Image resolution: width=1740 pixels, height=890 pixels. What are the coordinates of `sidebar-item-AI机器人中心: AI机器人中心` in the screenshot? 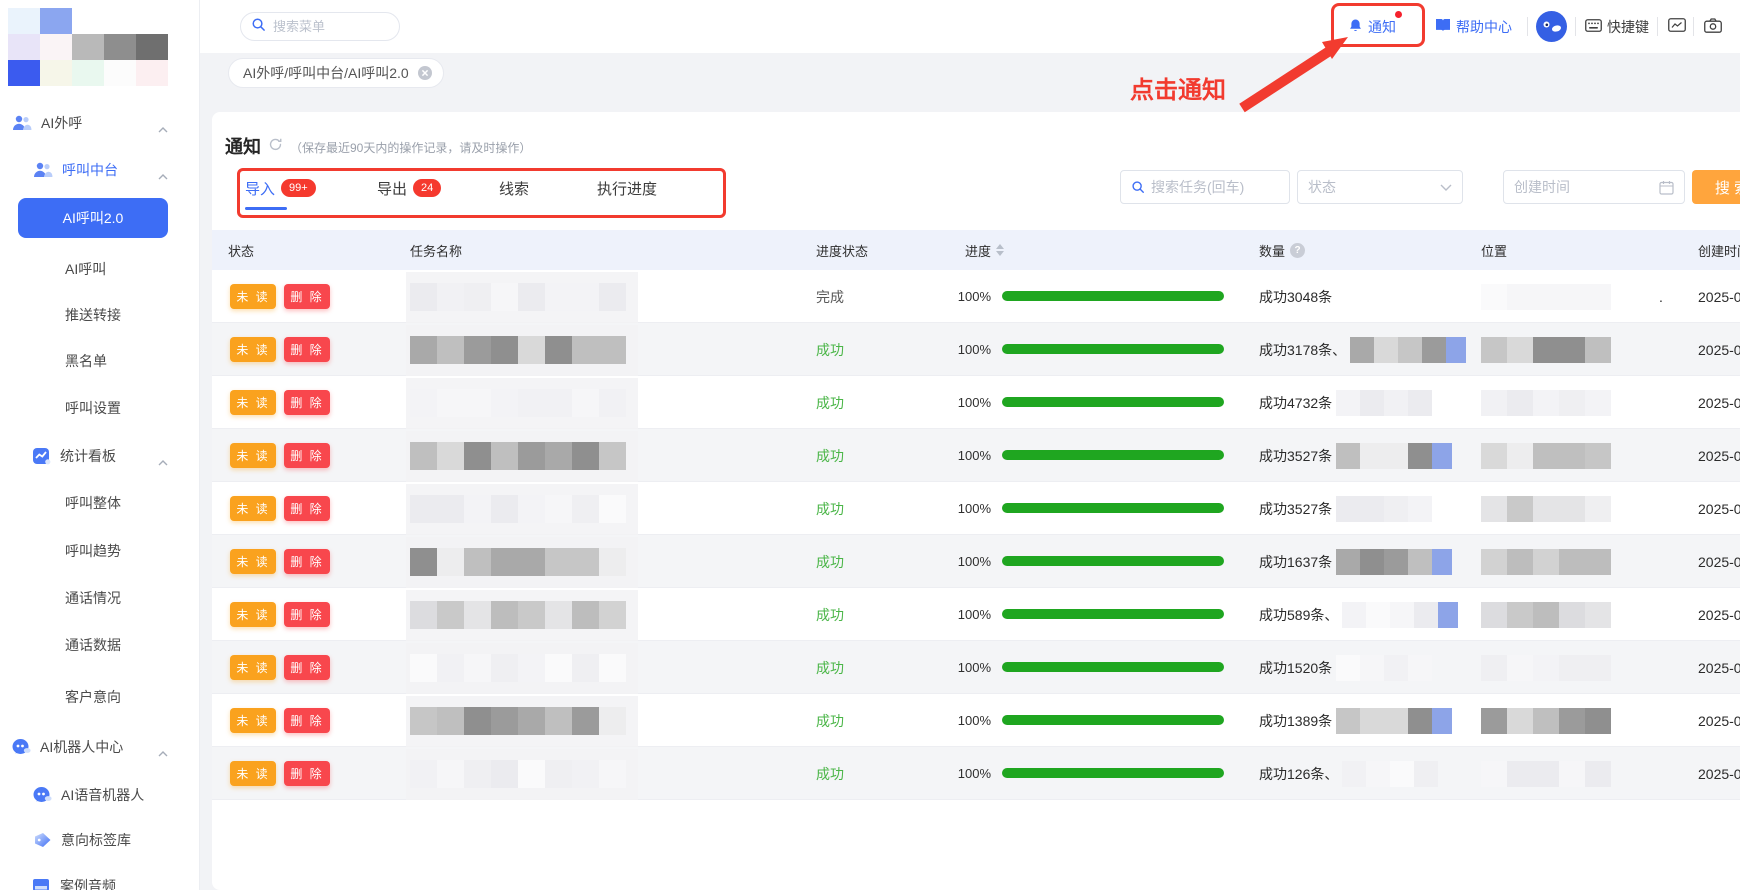 It's located at (100, 747).